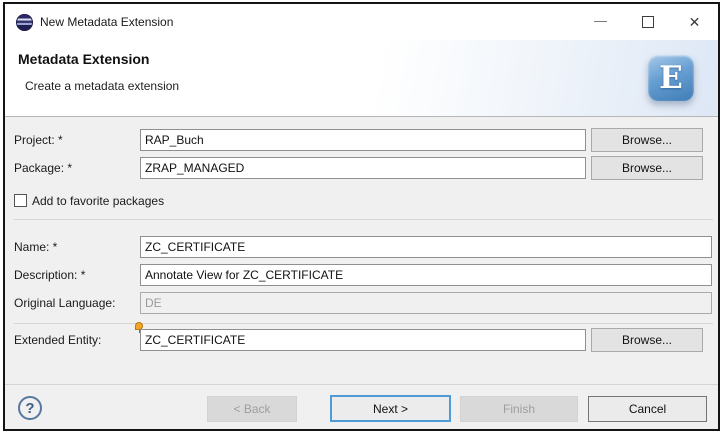 The width and height of the screenshot is (727, 445). Describe the element at coordinates (58, 340) in the screenshot. I see `extended-entity-label: Extended Entity:` at that location.